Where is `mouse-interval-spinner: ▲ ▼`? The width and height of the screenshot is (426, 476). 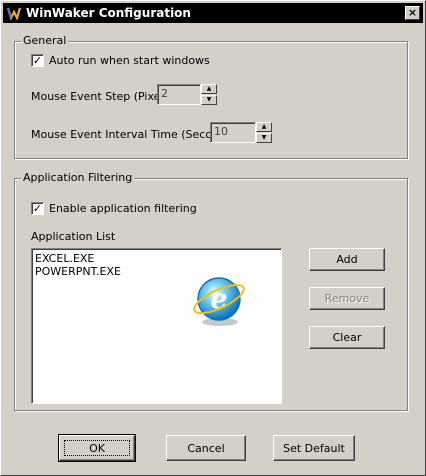 mouse-interval-spinner: ▲ ▼ is located at coordinates (264, 132).